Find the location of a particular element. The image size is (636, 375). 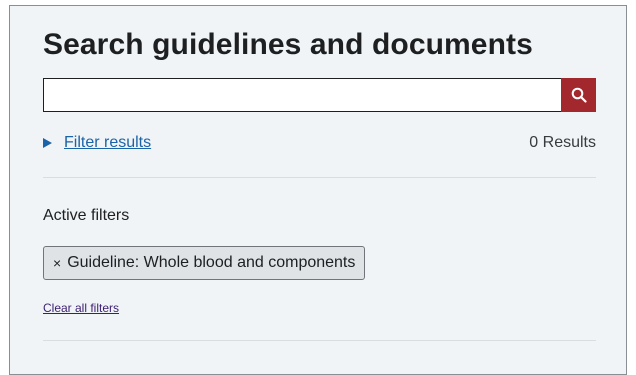

clear-all-filters-link: Clear all filters is located at coordinates (81, 308).